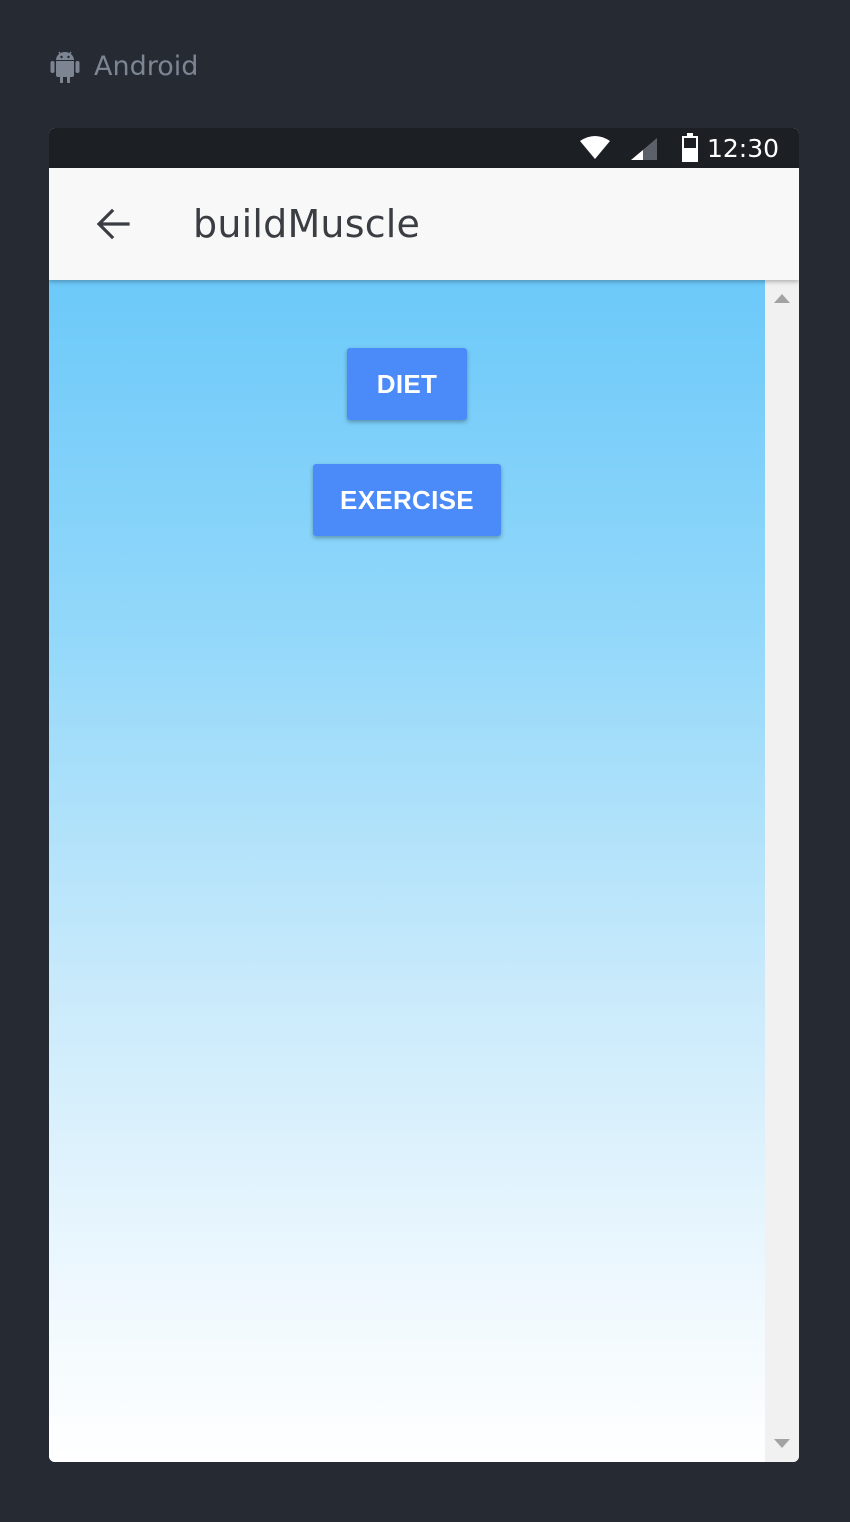 The height and width of the screenshot is (1522, 850). Describe the element at coordinates (782, 298) in the screenshot. I see `scroll-up-arrow-icon` at that location.